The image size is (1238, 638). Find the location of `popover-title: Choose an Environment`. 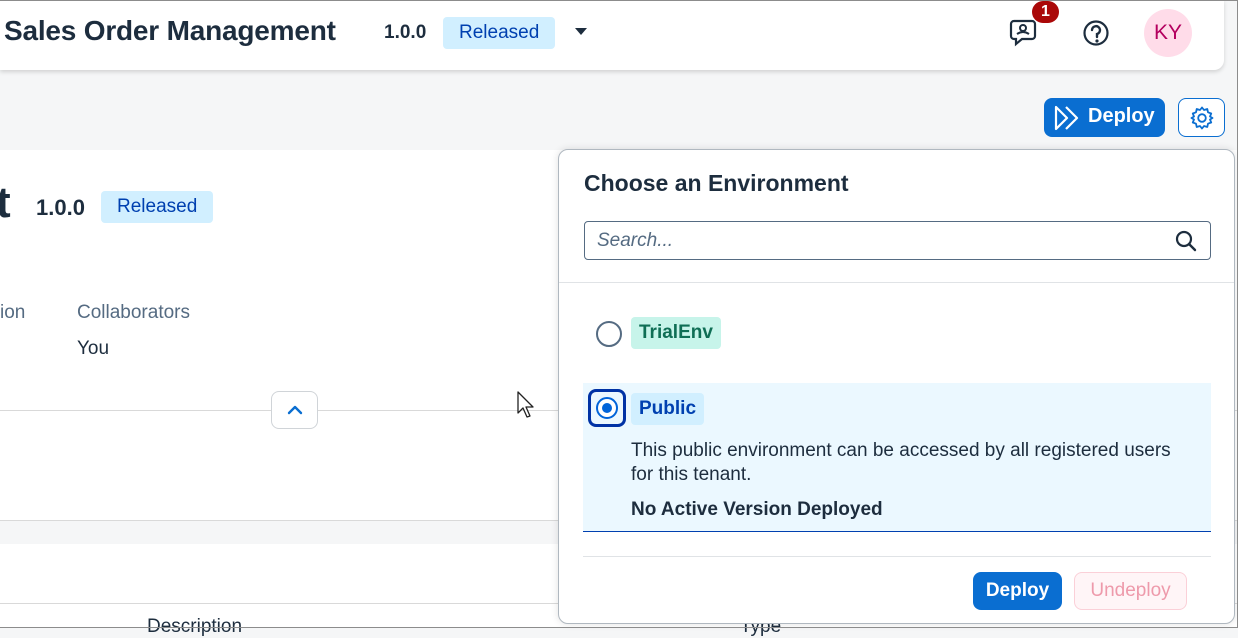

popover-title: Choose an Environment is located at coordinates (716, 183).